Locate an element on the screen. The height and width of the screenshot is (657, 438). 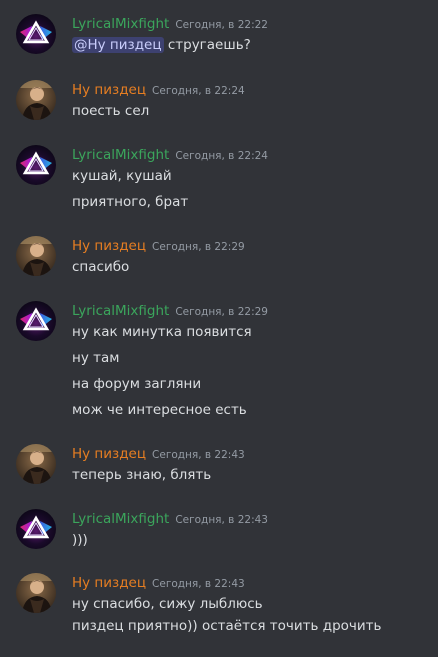
timestamp: Сегодня, в 22:22 is located at coordinates (221, 25).